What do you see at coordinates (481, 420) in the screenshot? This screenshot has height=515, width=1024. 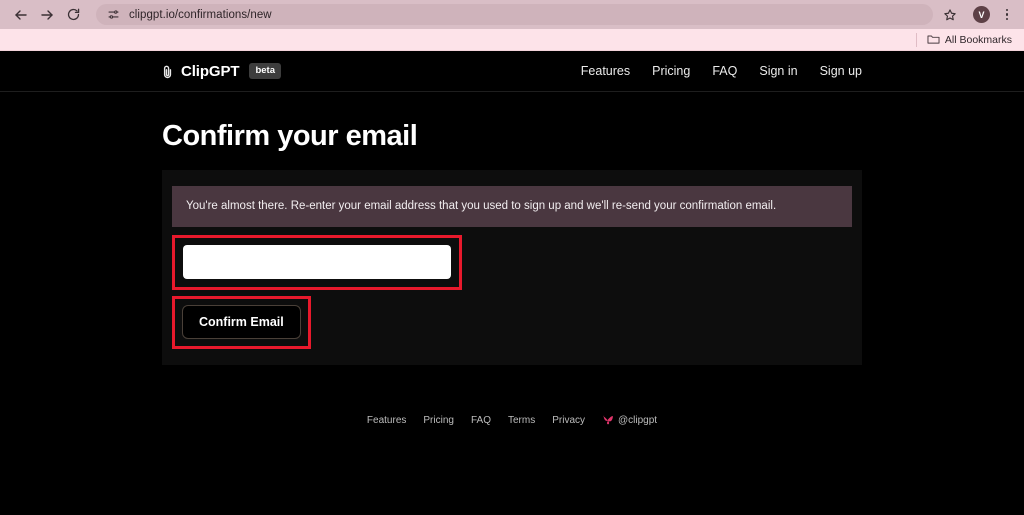 I see `footer-link-faq: FAQ` at bounding box center [481, 420].